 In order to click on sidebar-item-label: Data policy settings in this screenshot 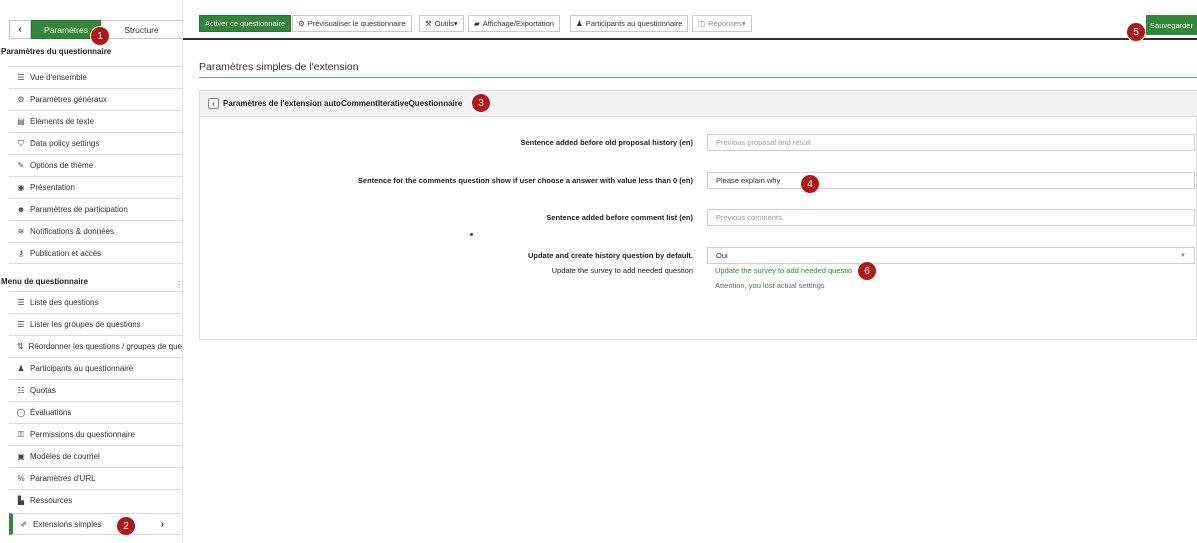, I will do `click(65, 143)`.